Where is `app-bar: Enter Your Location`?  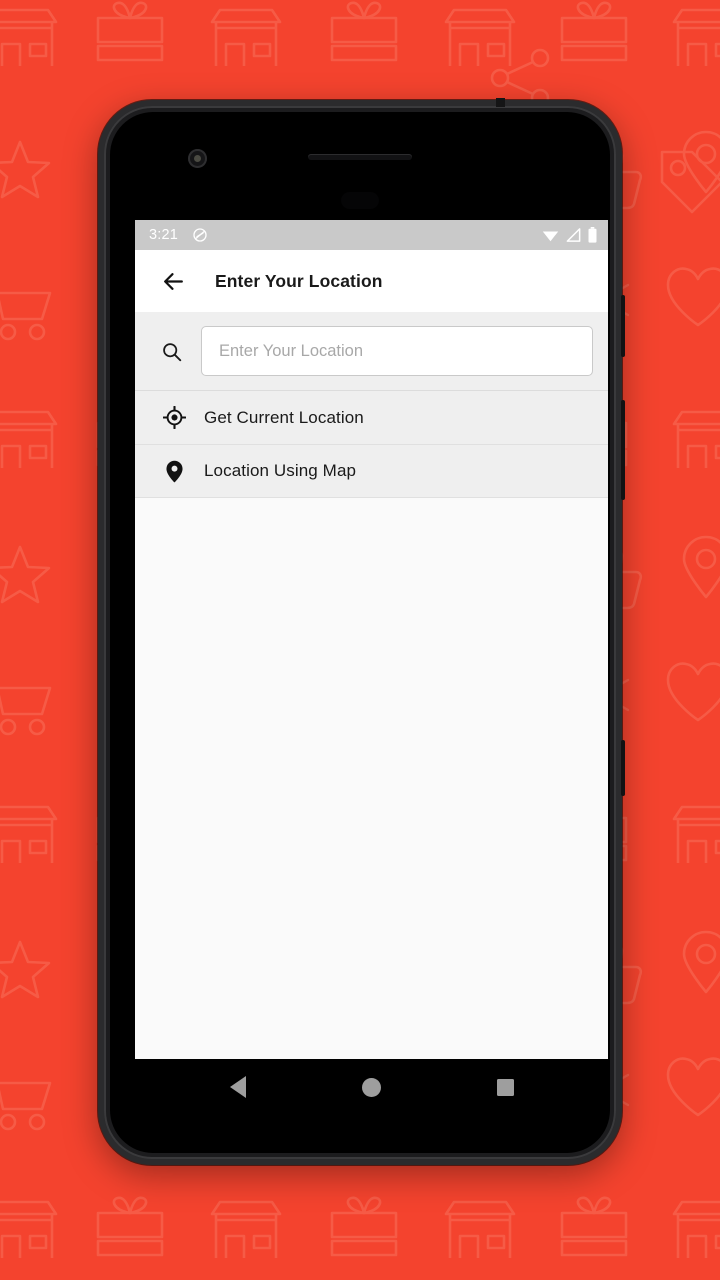 app-bar: Enter Your Location is located at coordinates (371, 281).